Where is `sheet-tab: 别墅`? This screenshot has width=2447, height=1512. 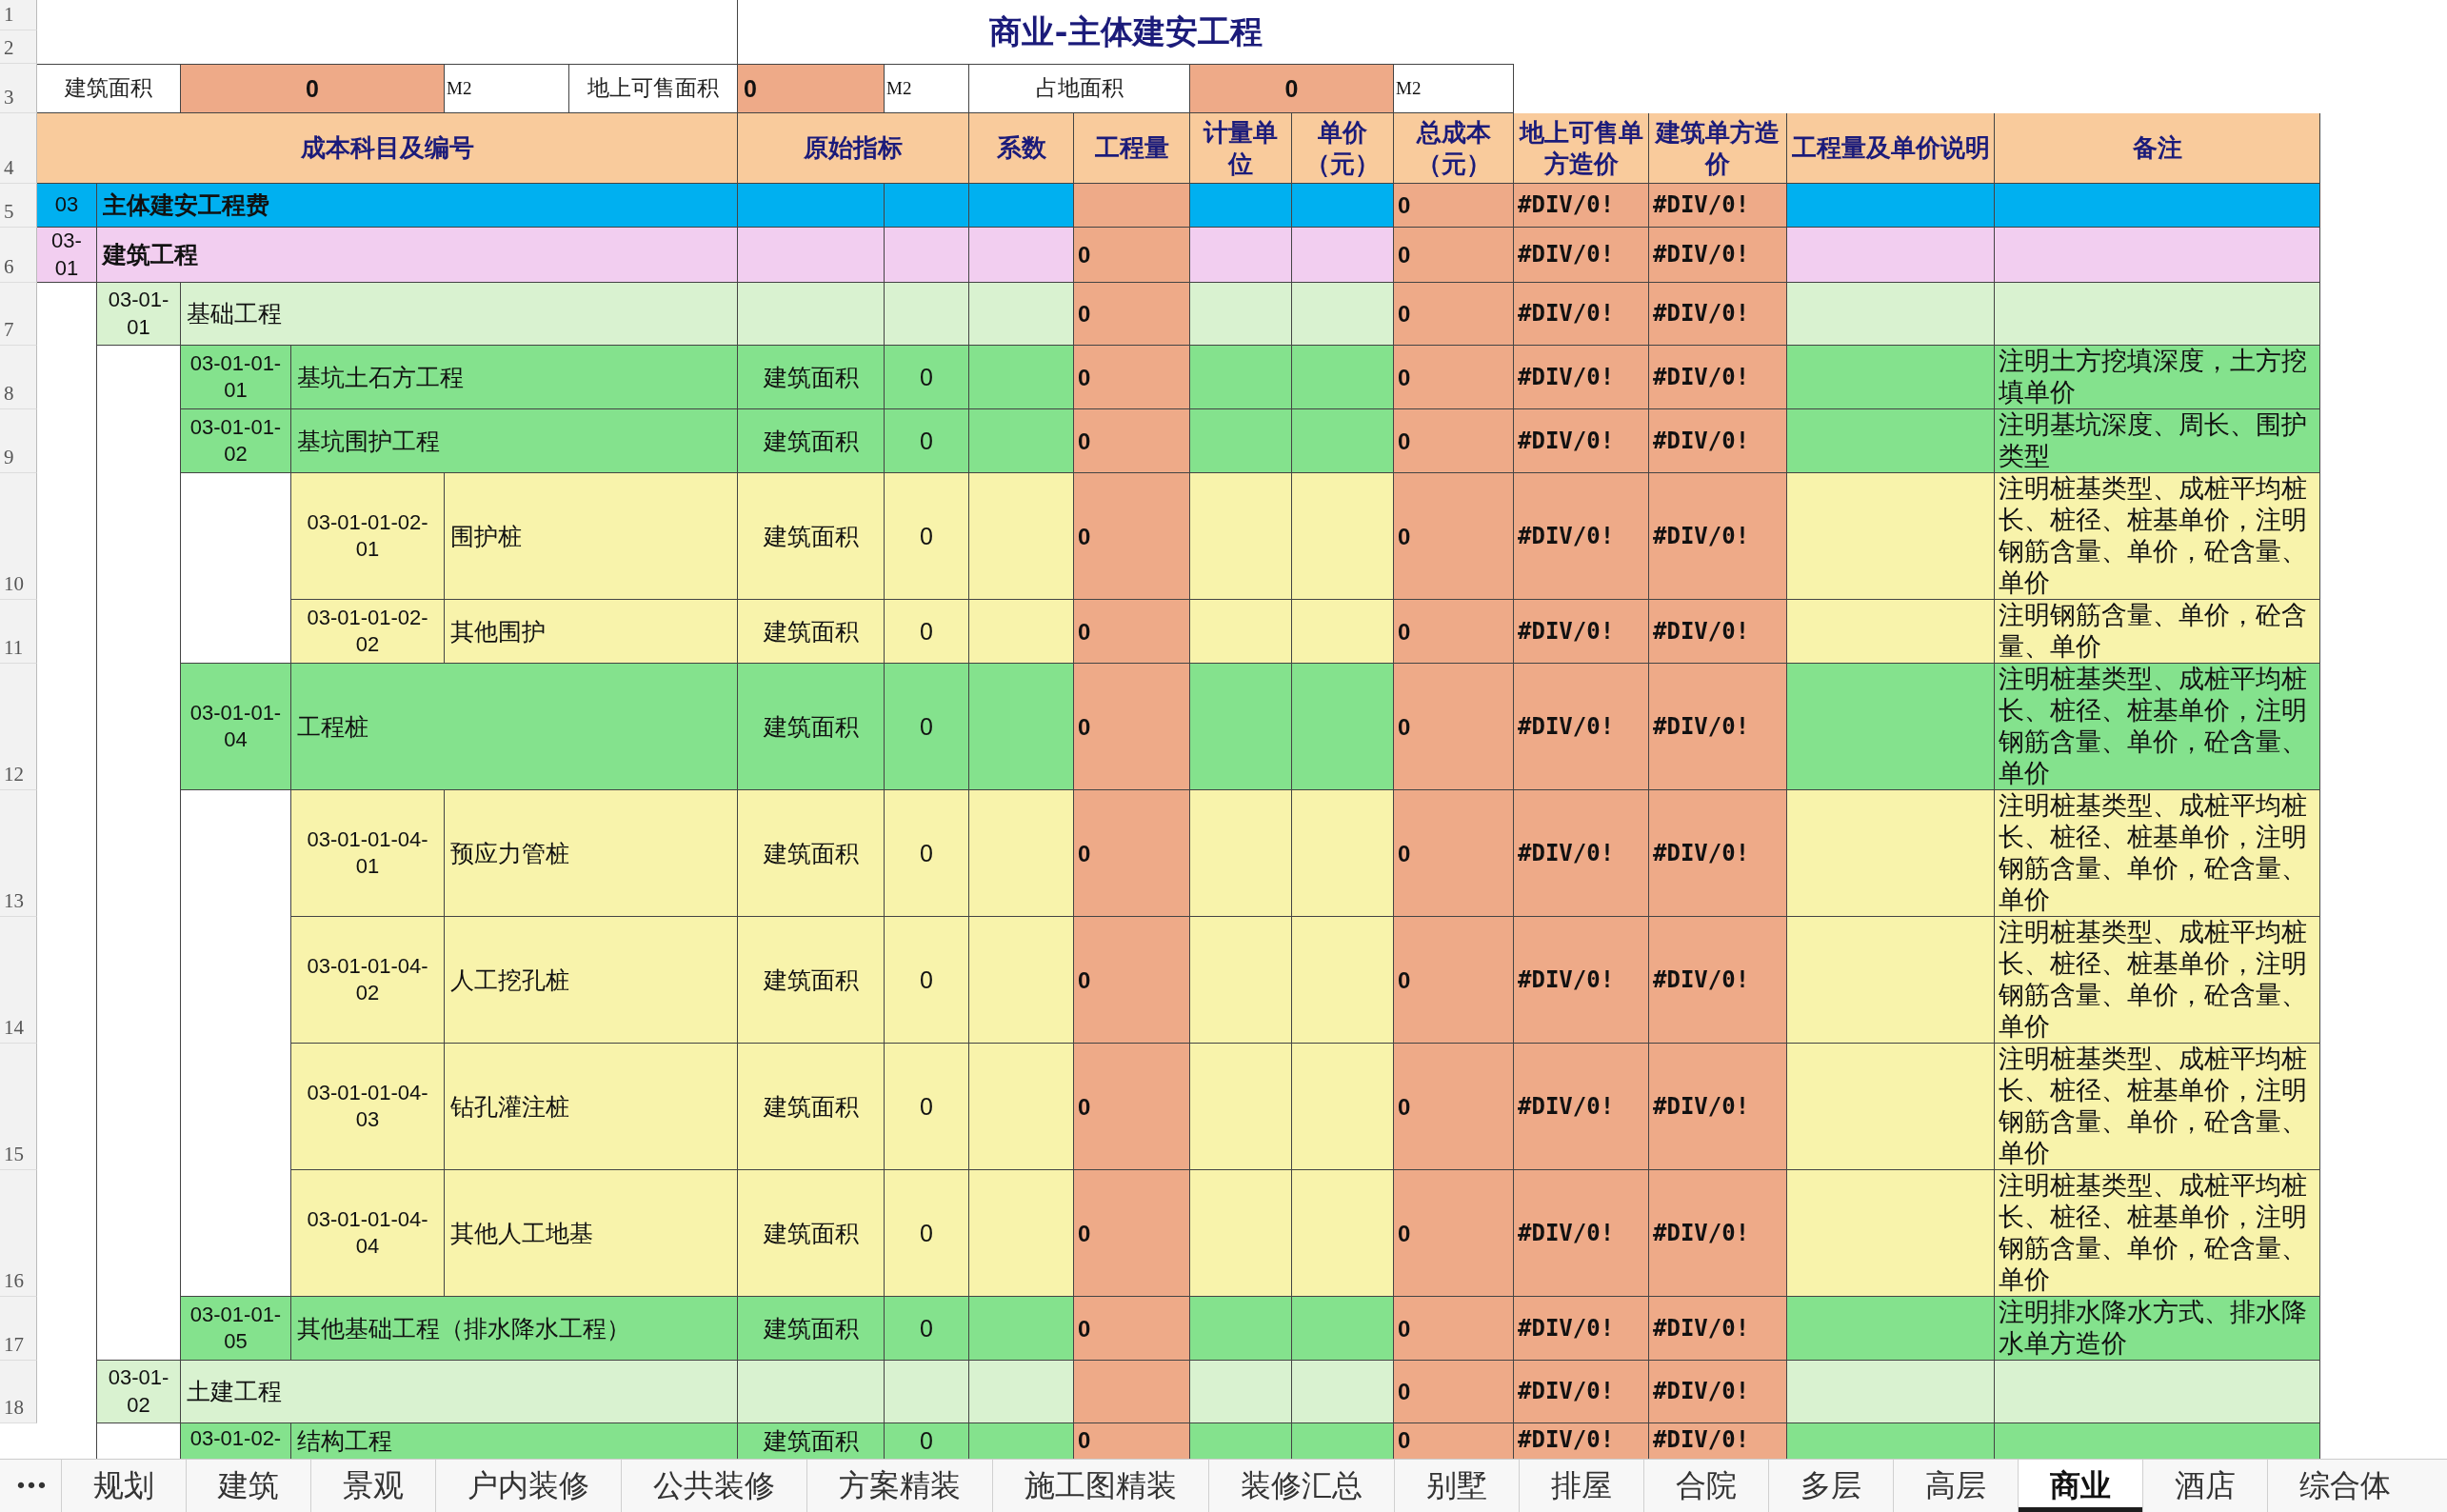 sheet-tab: 别墅 is located at coordinates (1456, 1486).